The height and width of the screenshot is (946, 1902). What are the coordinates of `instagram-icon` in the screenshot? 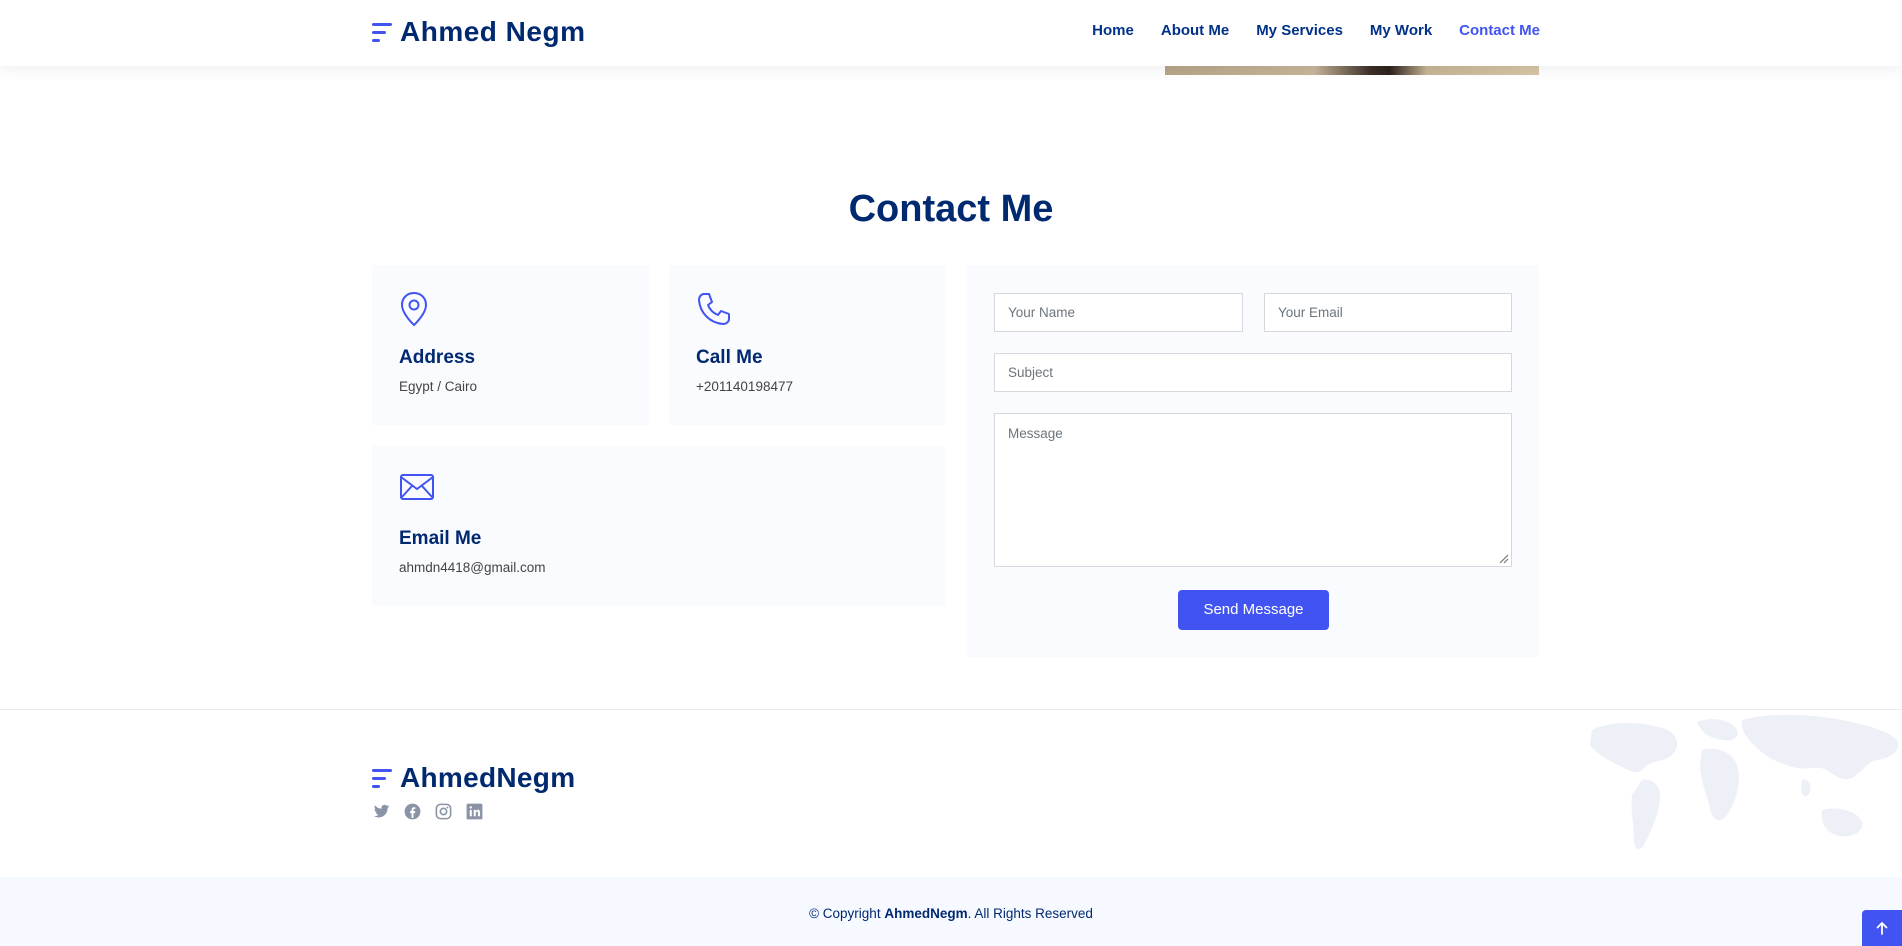 It's located at (443, 811).